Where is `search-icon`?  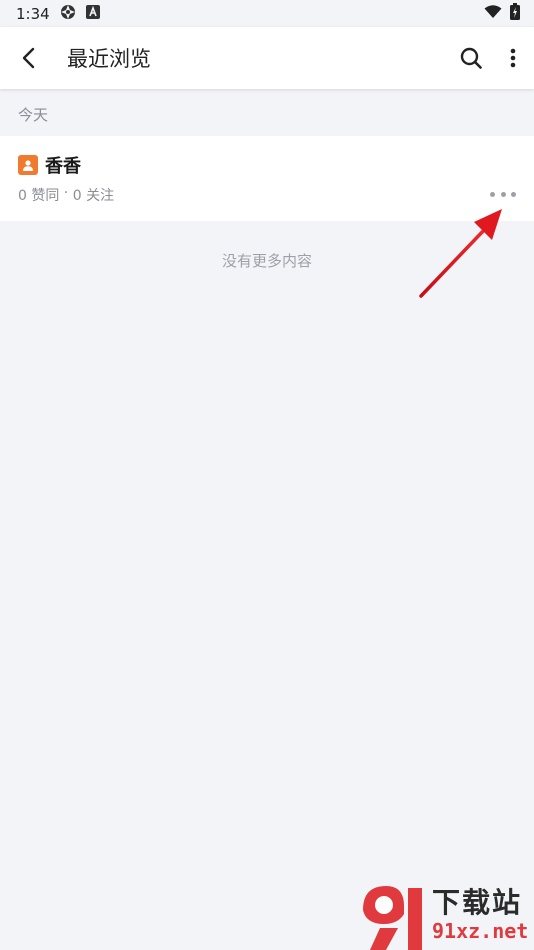
search-icon is located at coordinates (471, 58).